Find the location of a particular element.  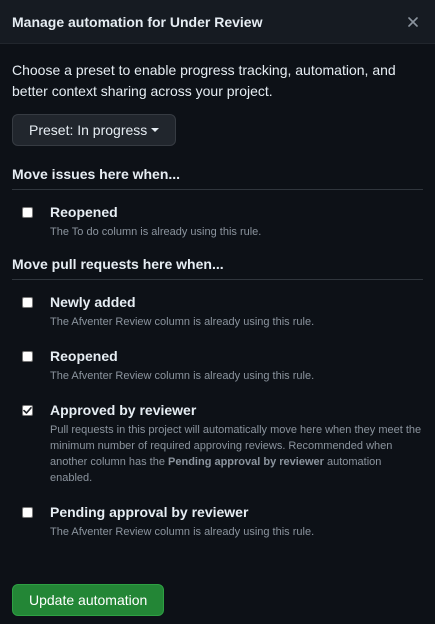

caret-down-icon is located at coordinates (155, 130).